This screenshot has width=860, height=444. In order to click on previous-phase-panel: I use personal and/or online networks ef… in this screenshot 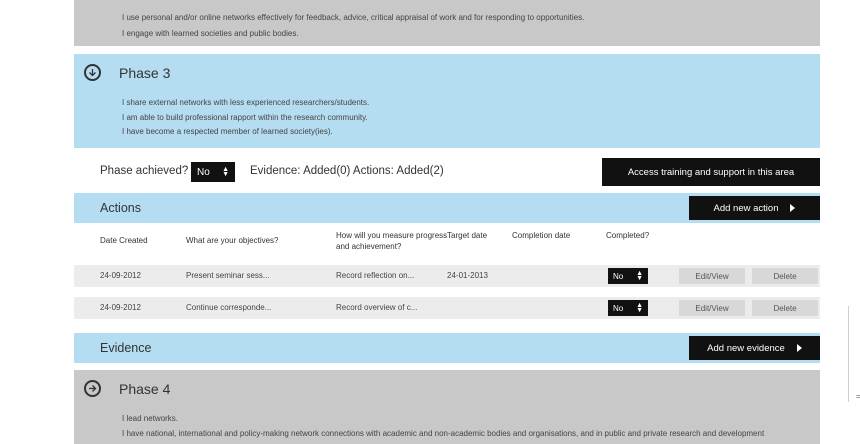, I will do `click(447, 23)`.